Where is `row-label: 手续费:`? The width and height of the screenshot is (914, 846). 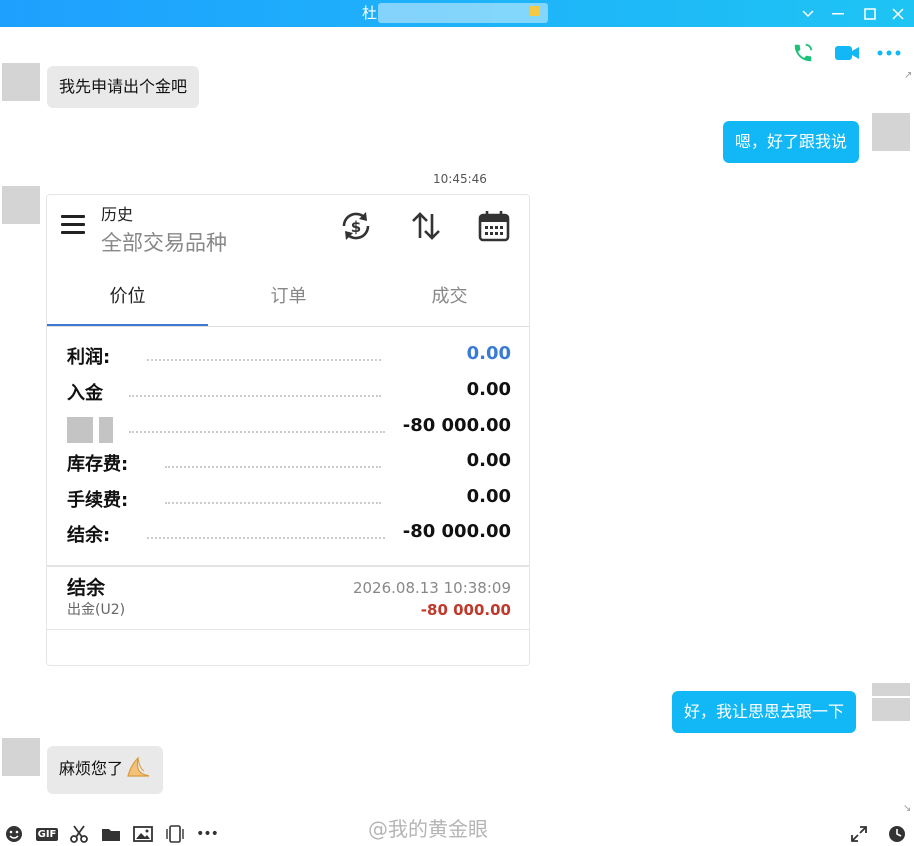
row-label: 手续费: is located at coordinates (101, 499).